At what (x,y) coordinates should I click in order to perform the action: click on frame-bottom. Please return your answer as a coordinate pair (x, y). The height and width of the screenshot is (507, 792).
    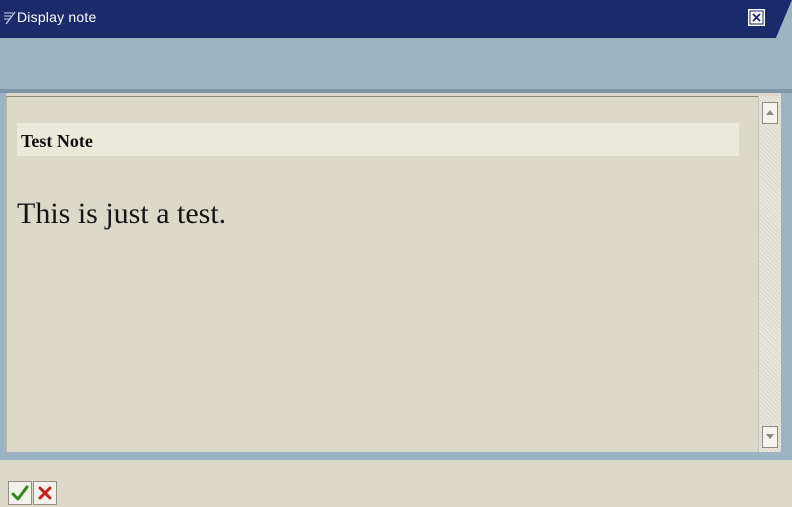
    Looking at the image, I should click on (396, 456).